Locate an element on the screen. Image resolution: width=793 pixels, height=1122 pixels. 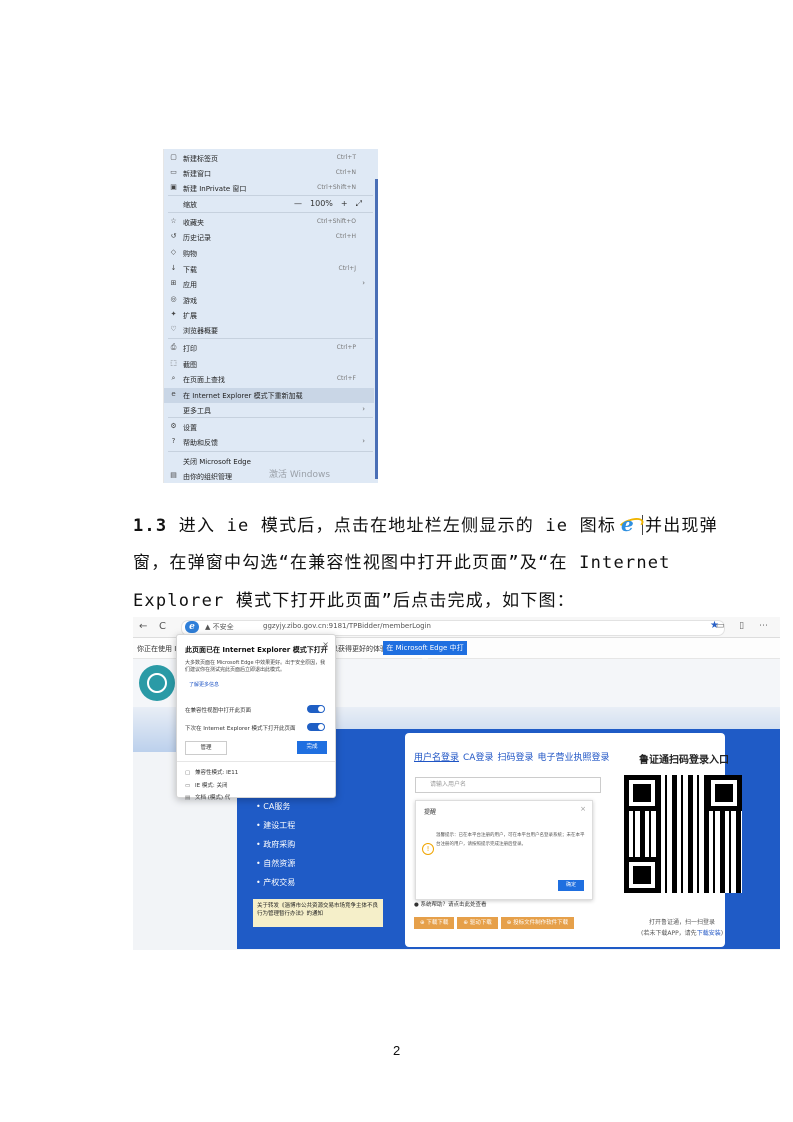
popup-close-icon: × is located at coordinates (325, 644).